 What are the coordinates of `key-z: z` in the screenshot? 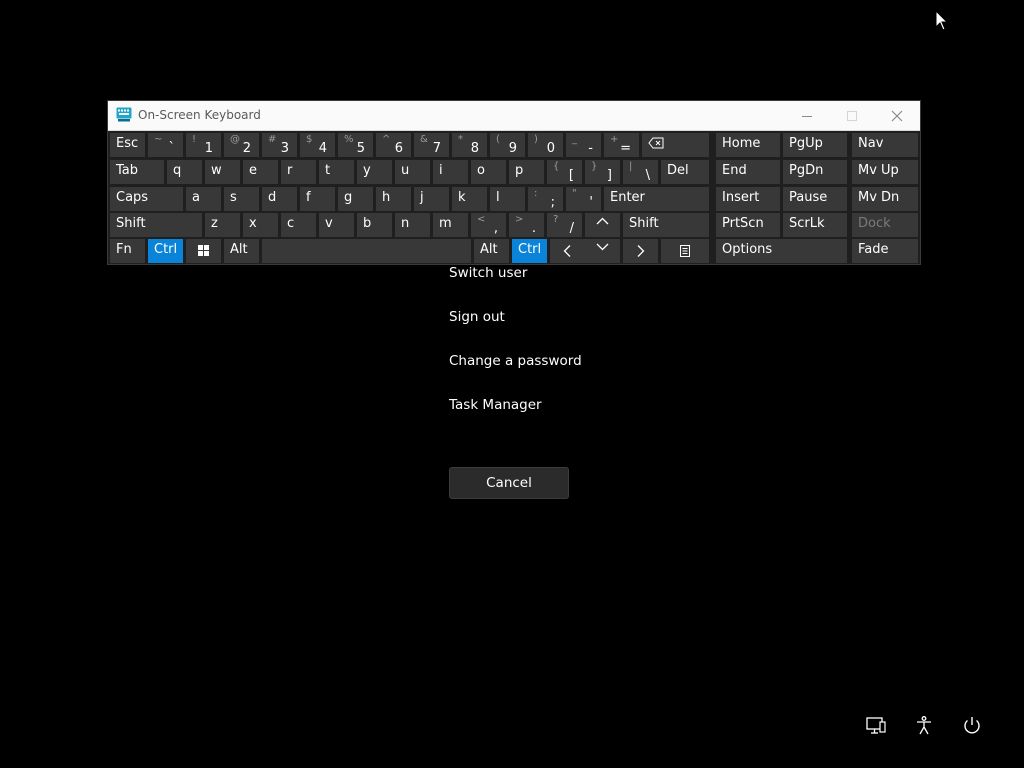 It's located at (222, 225).